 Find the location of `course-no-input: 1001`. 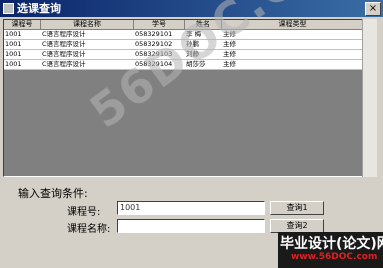

course-no-input: 1001 is located at coordinates (191, 208).